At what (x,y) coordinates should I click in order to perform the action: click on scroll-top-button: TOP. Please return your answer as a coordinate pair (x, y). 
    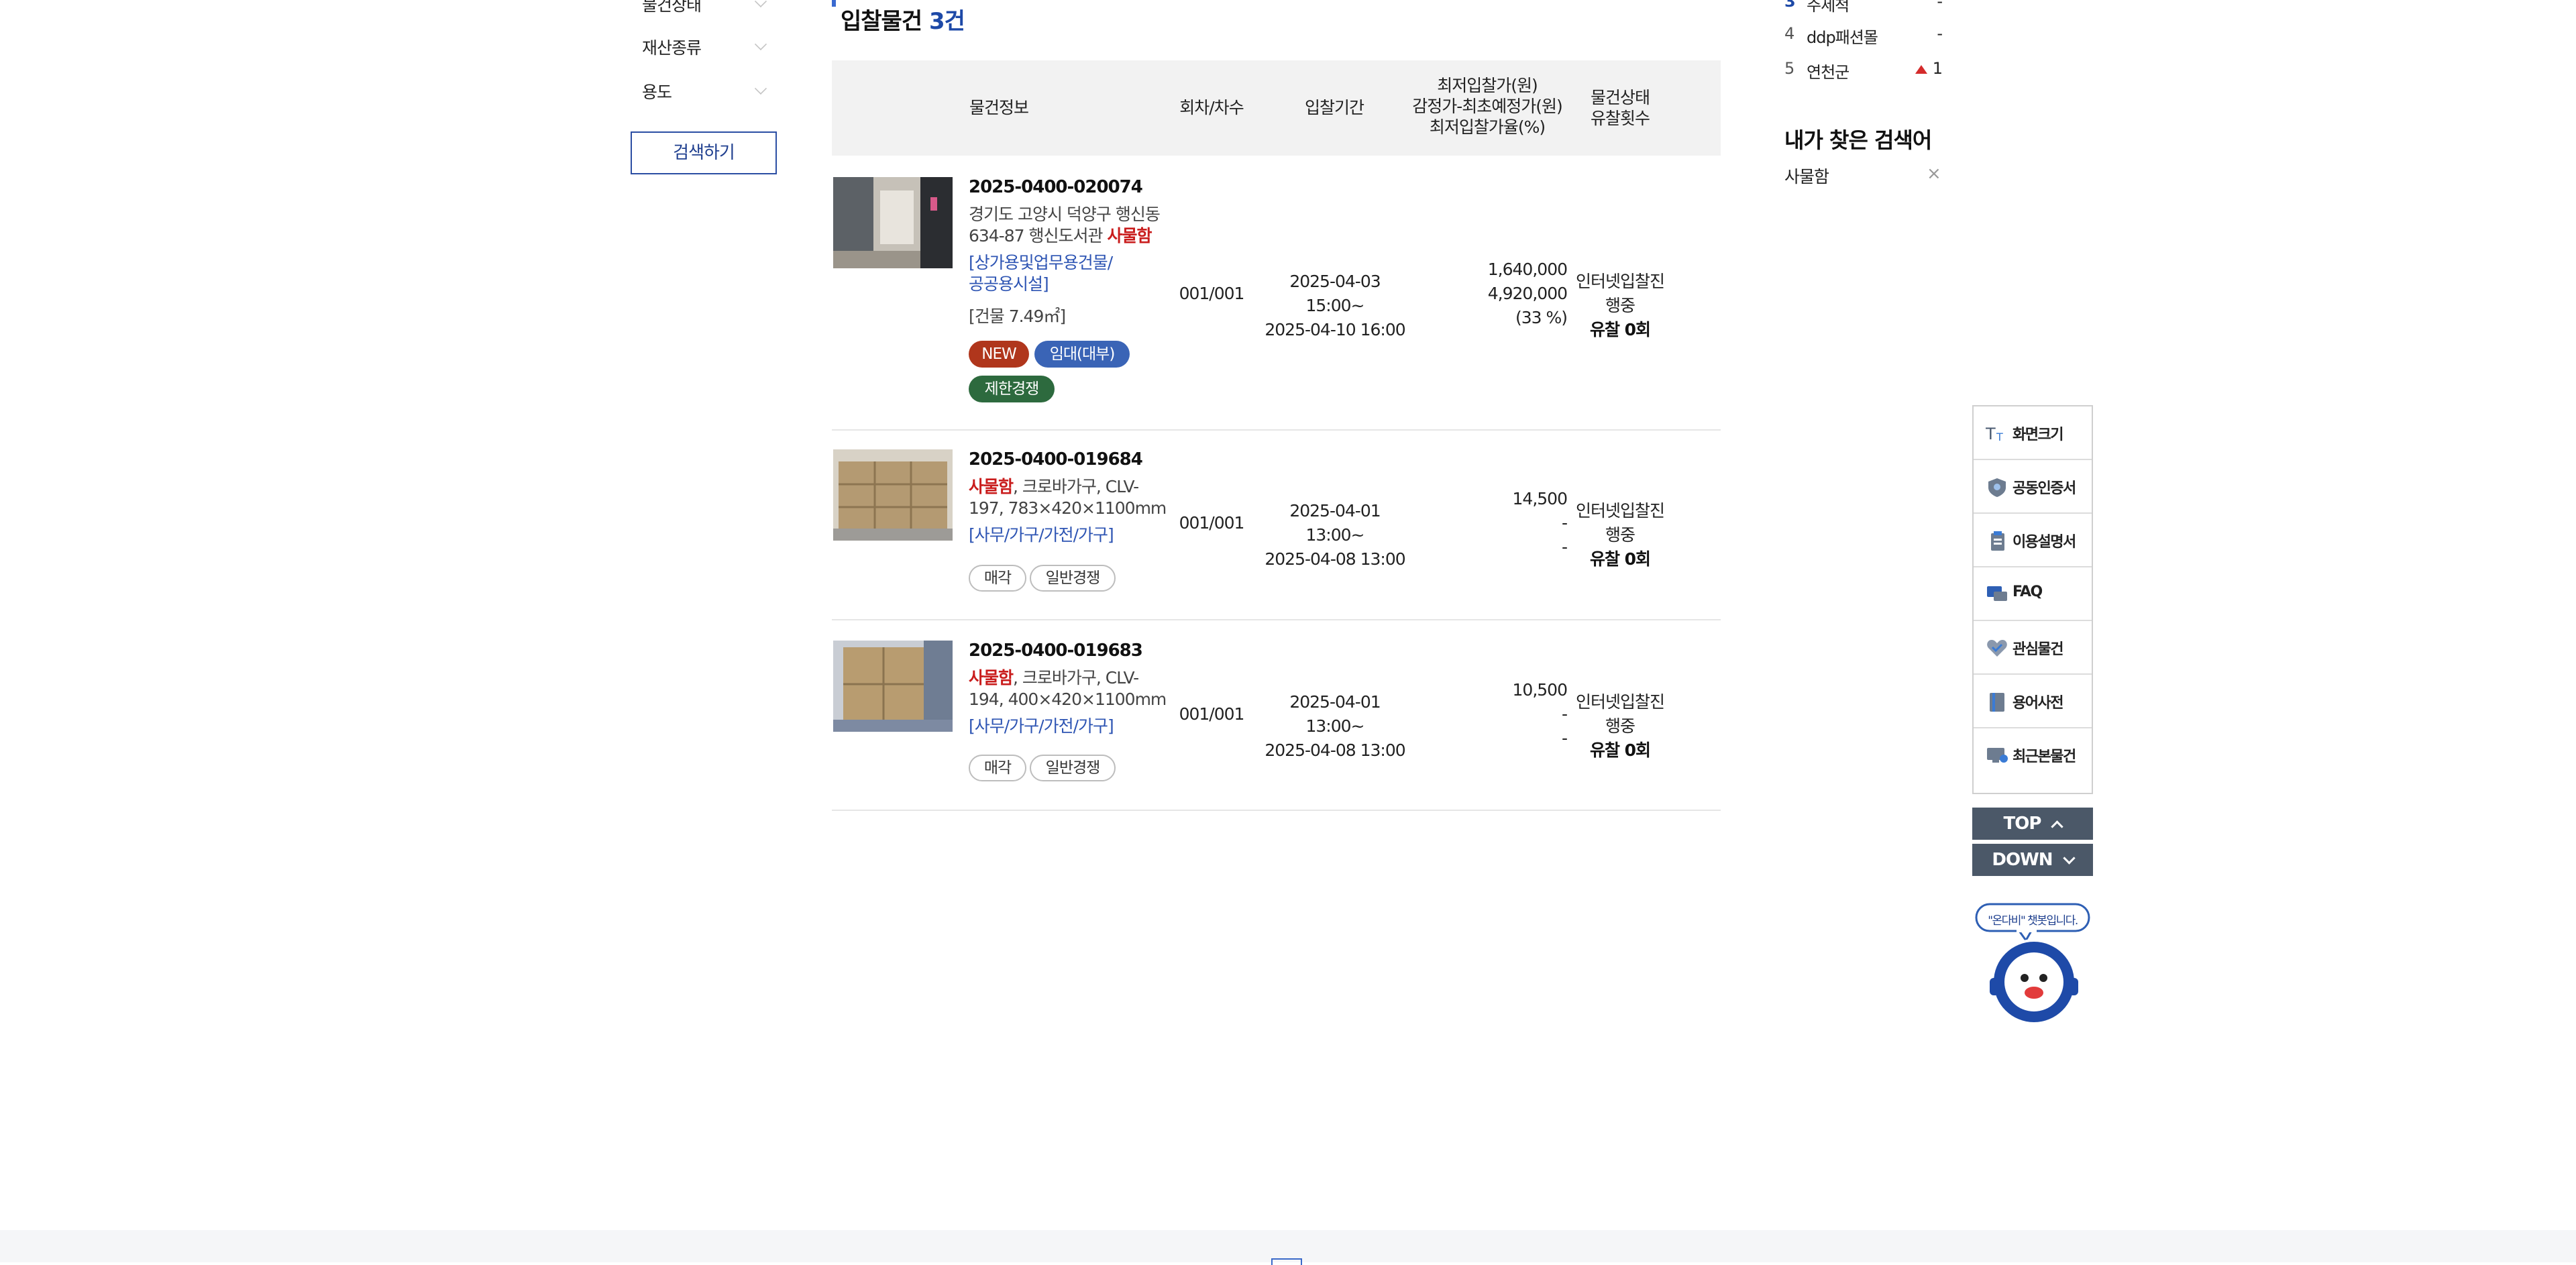
    Looking at the image, I should click on (2032, 824).